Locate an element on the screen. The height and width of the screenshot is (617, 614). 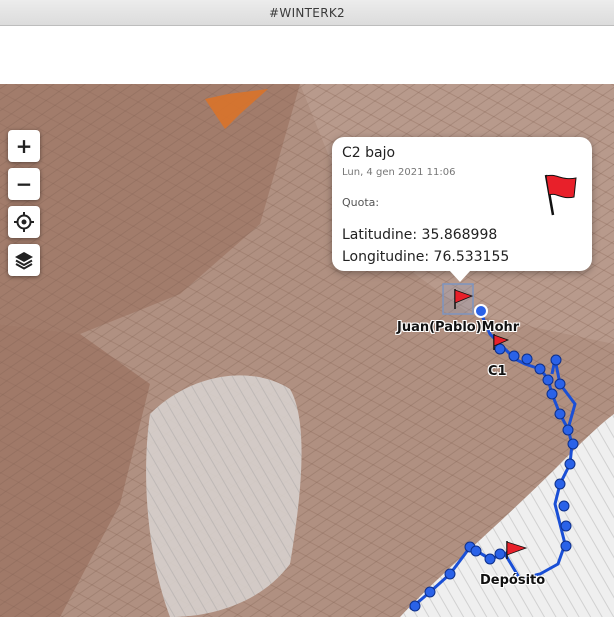
window-title: #WINTERK2 is located at coordinates (307, 12).